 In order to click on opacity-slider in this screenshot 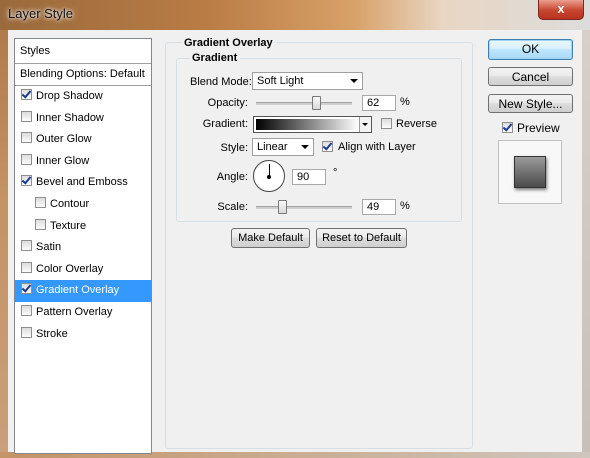, I will do `click(304, 103)`.